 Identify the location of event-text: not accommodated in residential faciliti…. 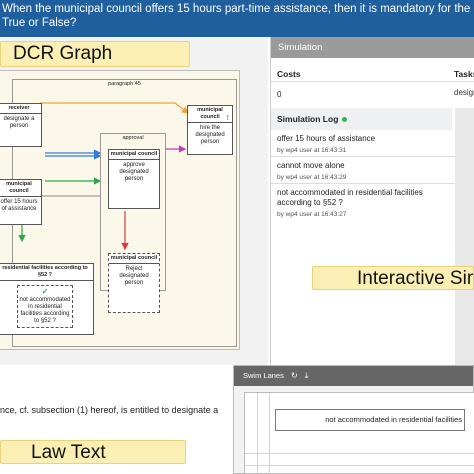
(45, 310).